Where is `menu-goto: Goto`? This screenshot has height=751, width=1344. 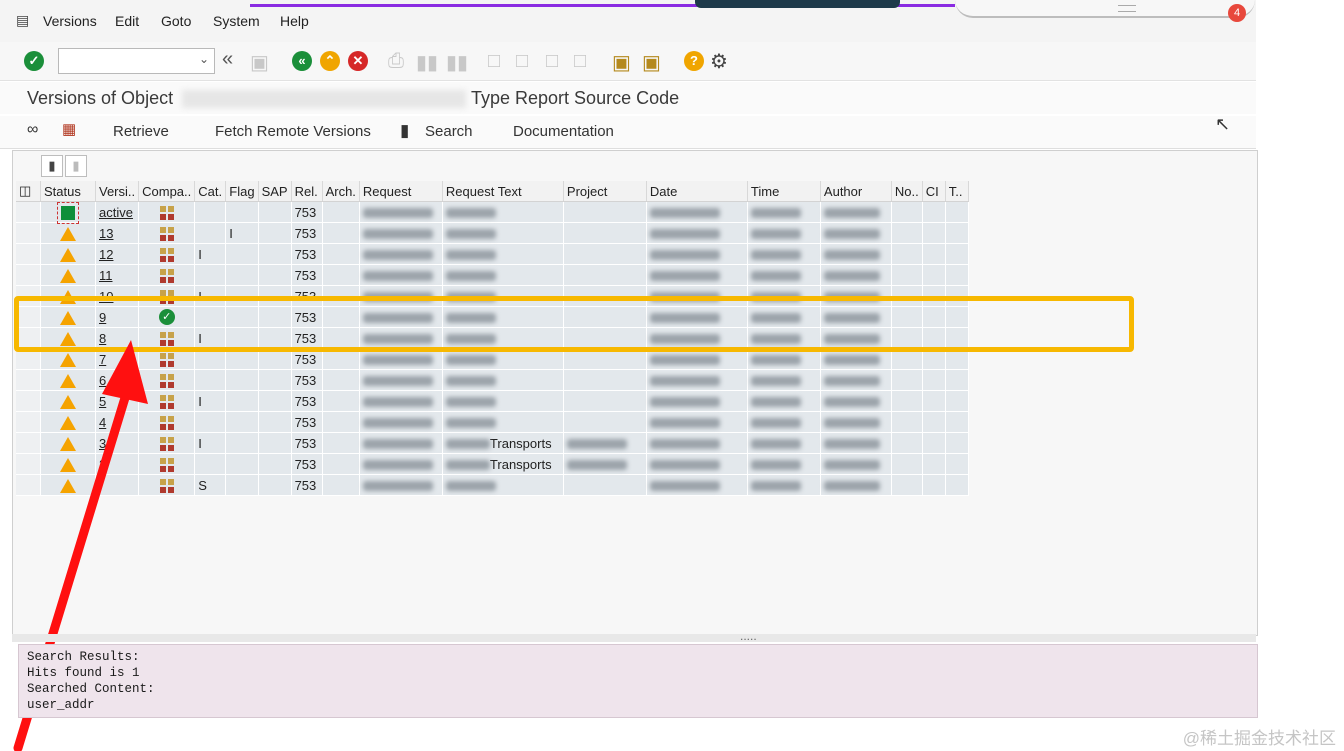
menu-goto: Goto is located at coordinates (176, 21).